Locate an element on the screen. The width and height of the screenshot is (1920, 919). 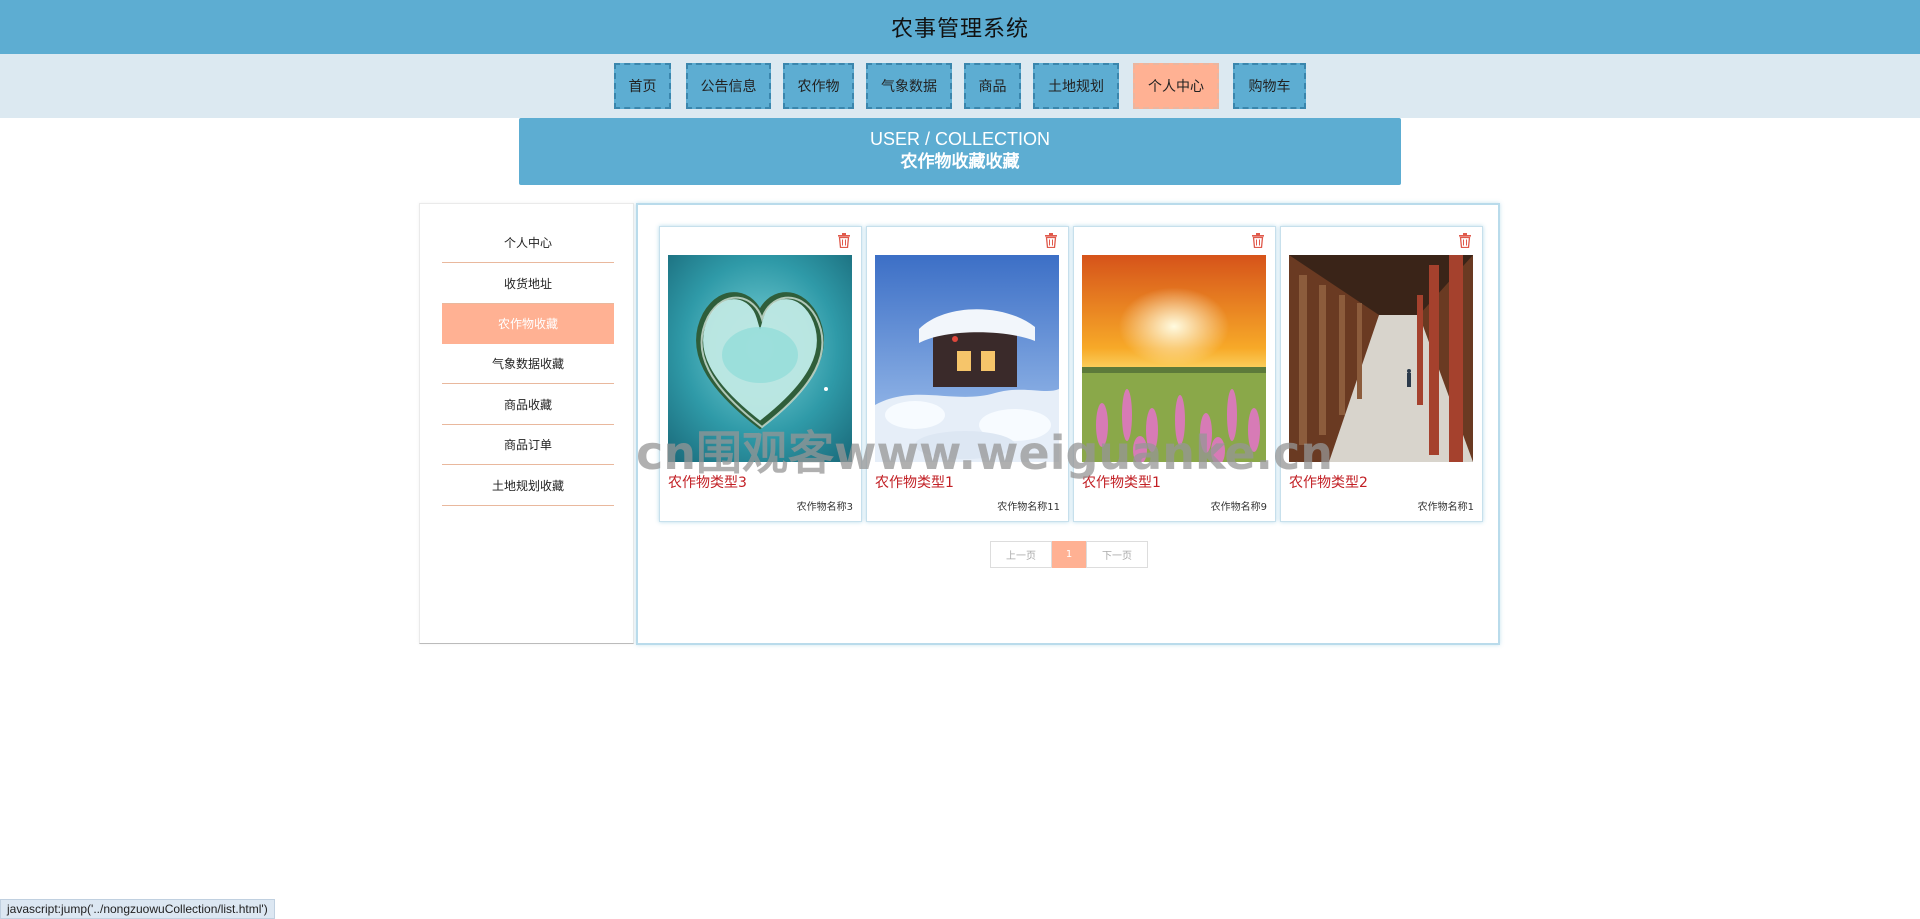
sidebar-item-address: 收货地址 is located at coordinates (528, 284).